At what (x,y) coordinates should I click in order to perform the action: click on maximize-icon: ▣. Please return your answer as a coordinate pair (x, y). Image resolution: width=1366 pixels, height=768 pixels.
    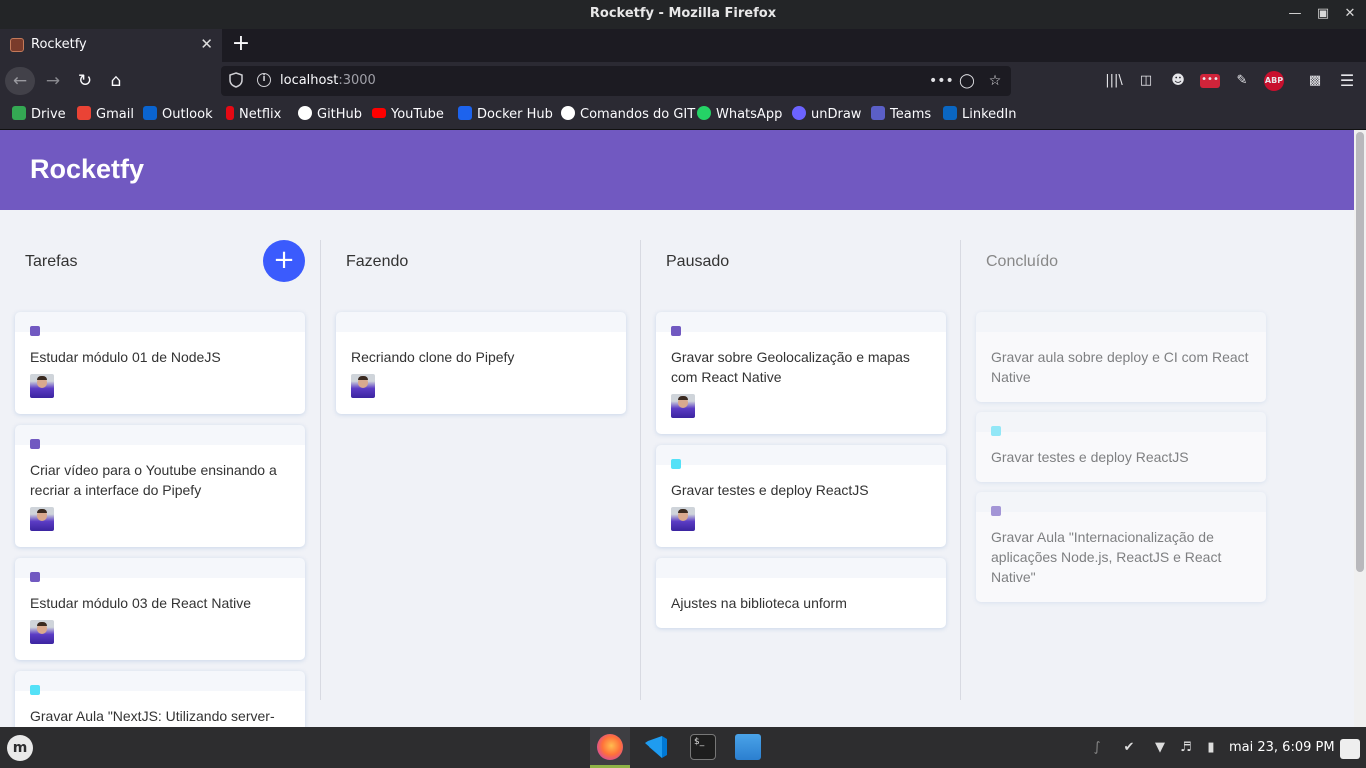
    Looking at the image, I should click on (1323, 14).